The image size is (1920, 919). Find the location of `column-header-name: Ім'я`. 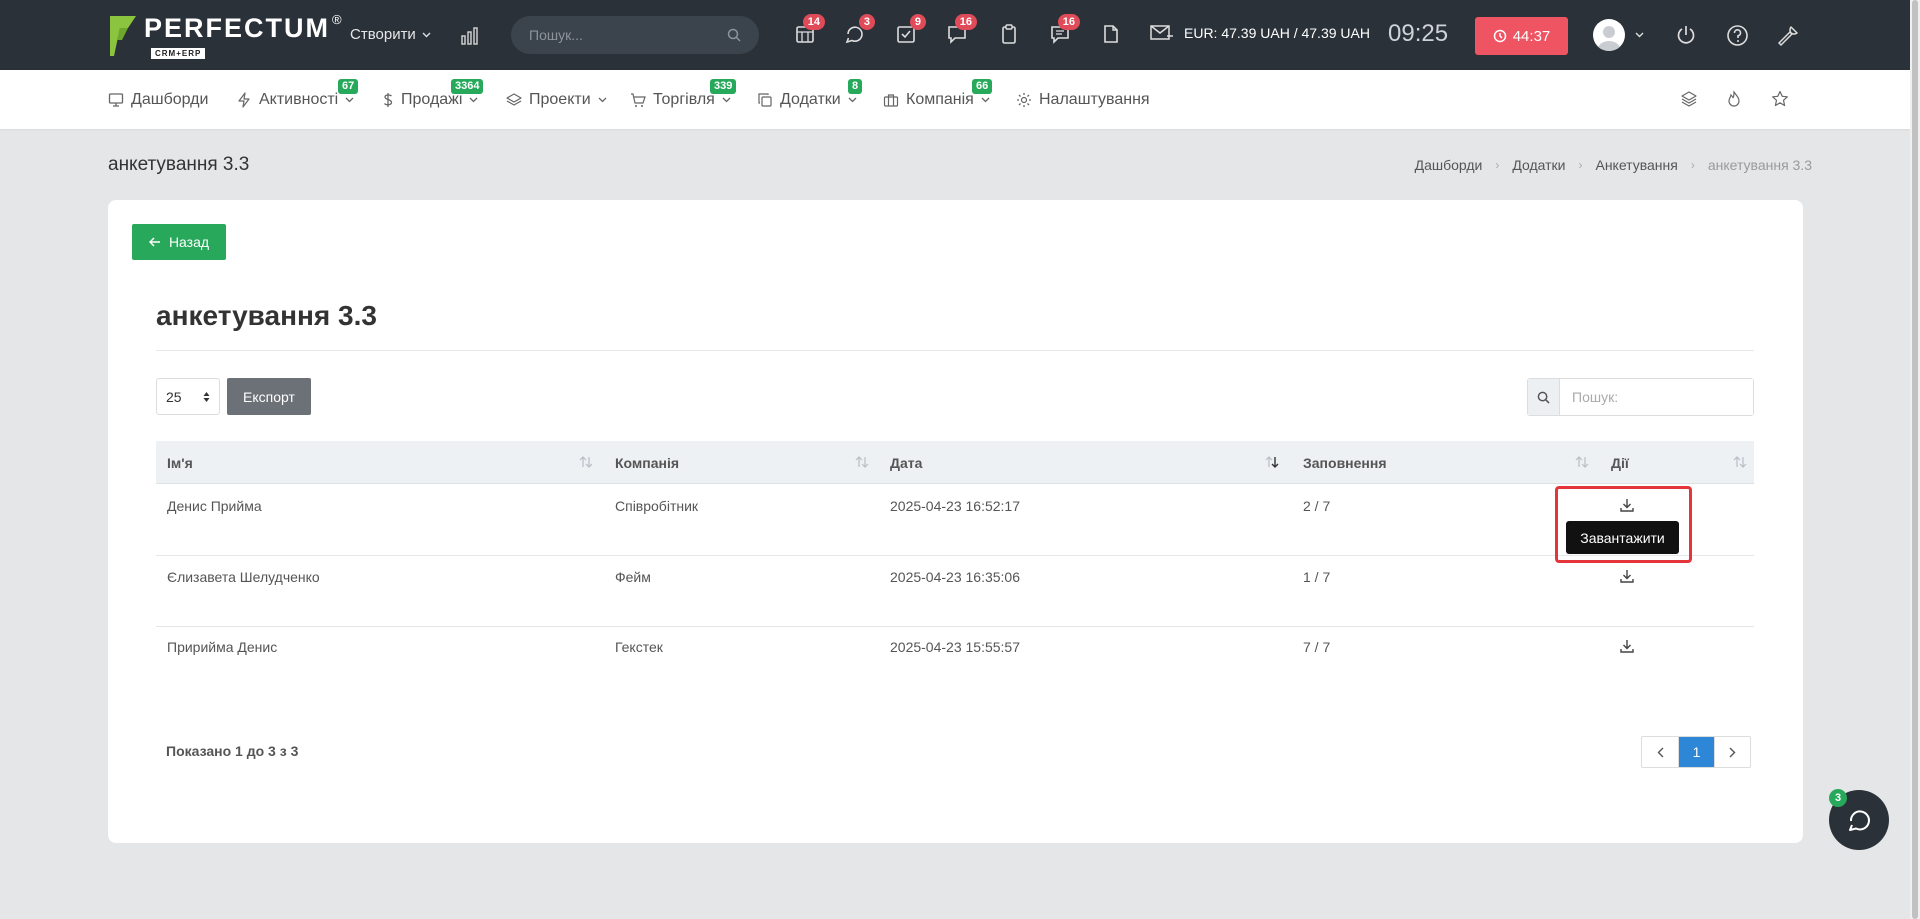

column-header-name: Ім'я is located at coordinates (180, 462).